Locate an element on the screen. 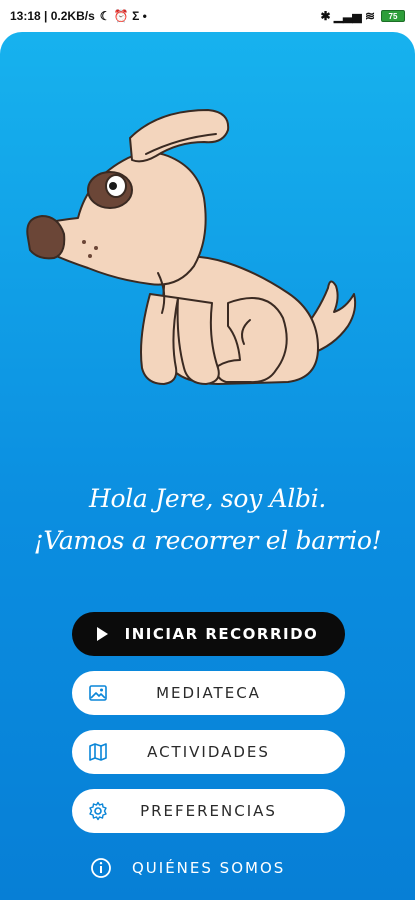 This screenshot has width=415, height=900. preferences-button: PREFERENCIAS is located at coordinates (208, 811).